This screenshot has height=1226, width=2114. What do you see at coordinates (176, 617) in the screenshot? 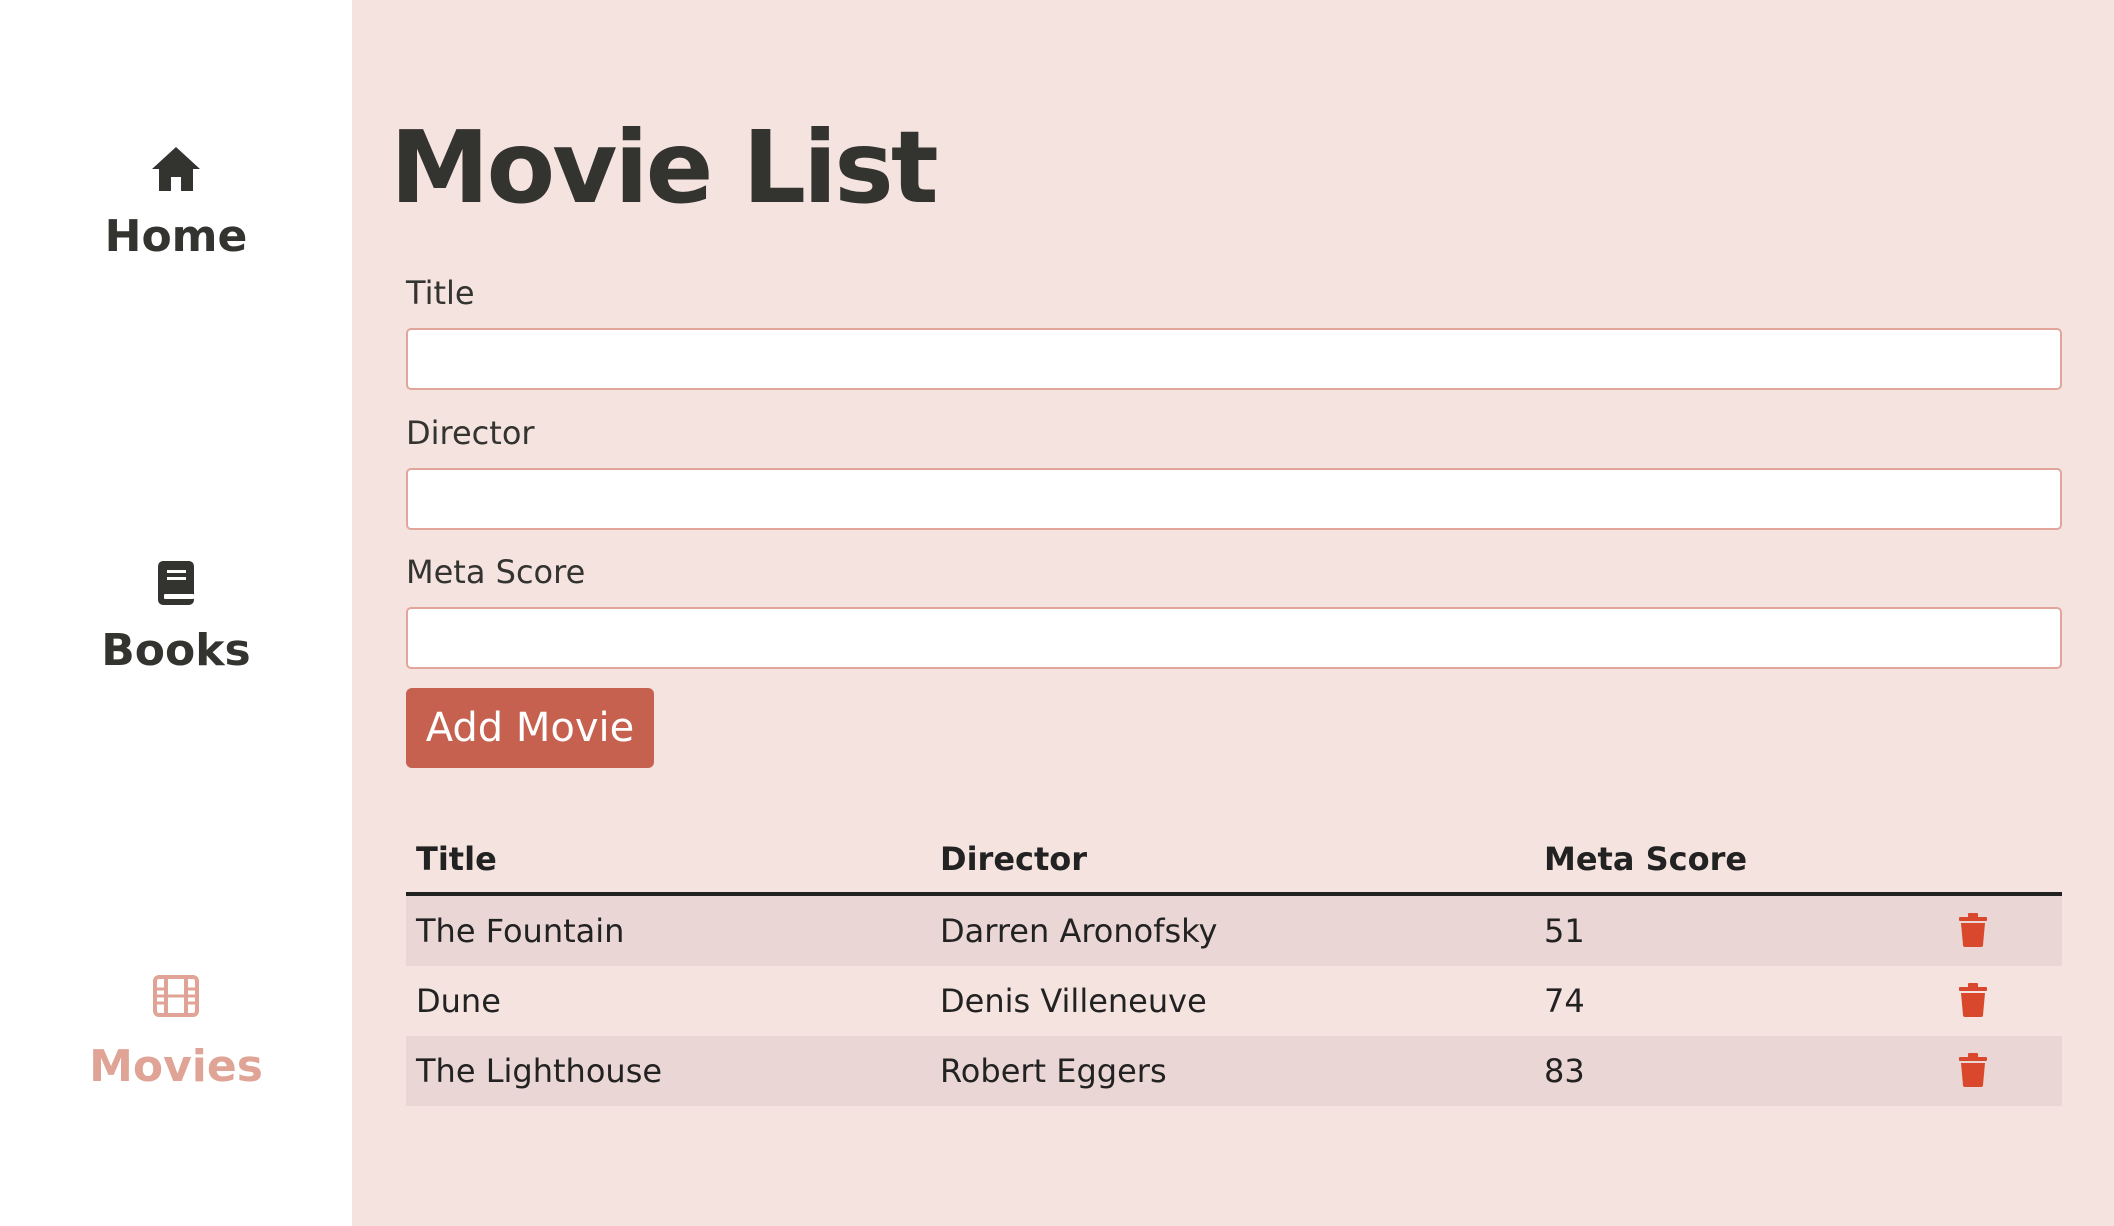
I see `sidebar-item-books: Books` at bounding box center [176, 617].